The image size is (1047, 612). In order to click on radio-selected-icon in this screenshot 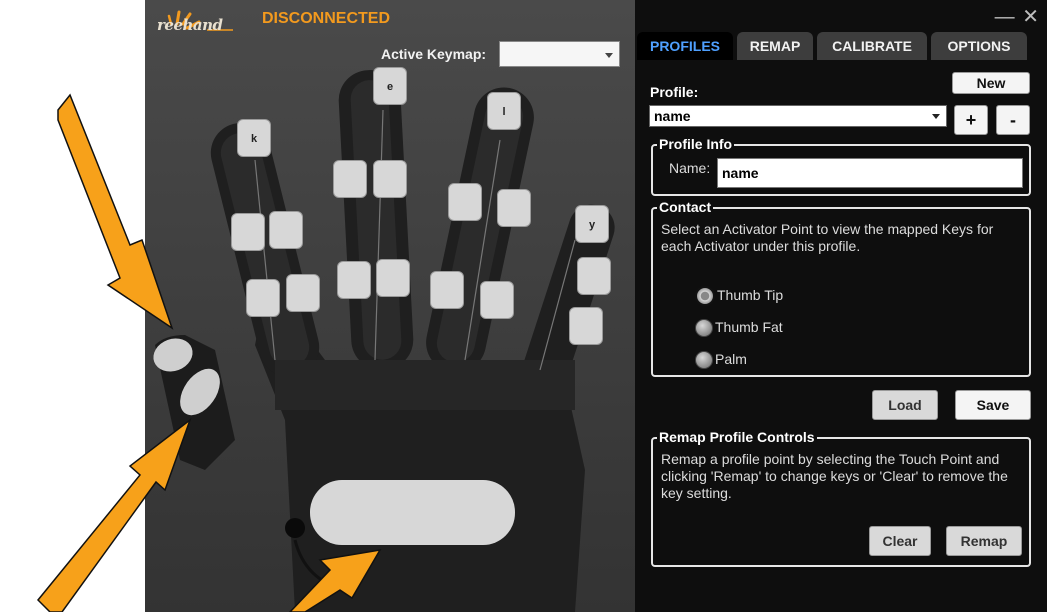, I will do `click(705, 296)`.